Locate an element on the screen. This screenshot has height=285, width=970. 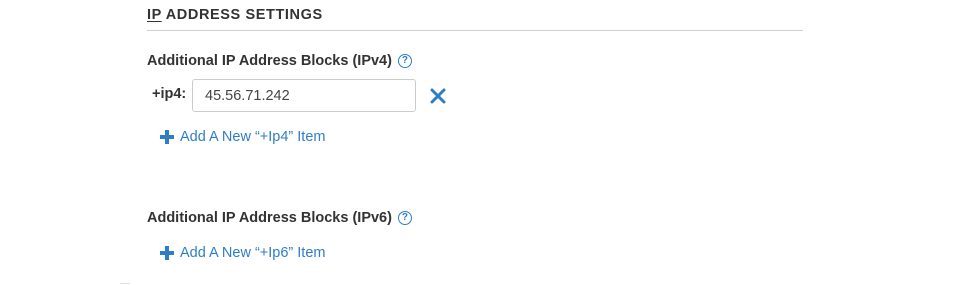
add-ip6-item-label: Add A New “+Ip6” Item is located at coordinates (252, 253).